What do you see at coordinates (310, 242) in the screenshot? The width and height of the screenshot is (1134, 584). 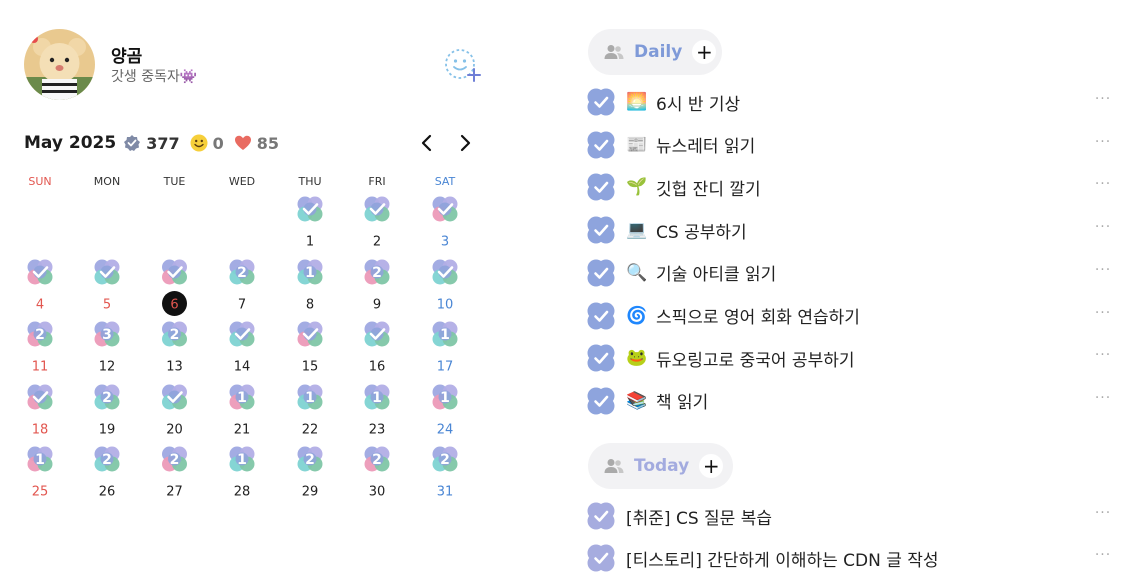 I see `day-number: 1` at bounding box center [310, 242].